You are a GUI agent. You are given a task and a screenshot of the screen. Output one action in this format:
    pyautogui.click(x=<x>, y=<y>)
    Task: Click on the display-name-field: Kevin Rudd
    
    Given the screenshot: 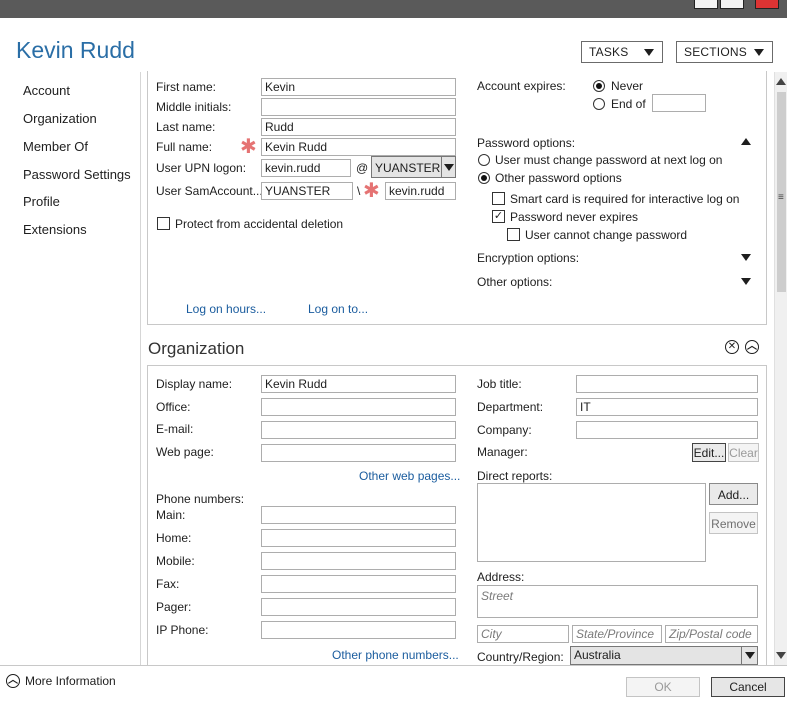 What is the action you would take?
    pyautogui.click(x=358, y=384)
    